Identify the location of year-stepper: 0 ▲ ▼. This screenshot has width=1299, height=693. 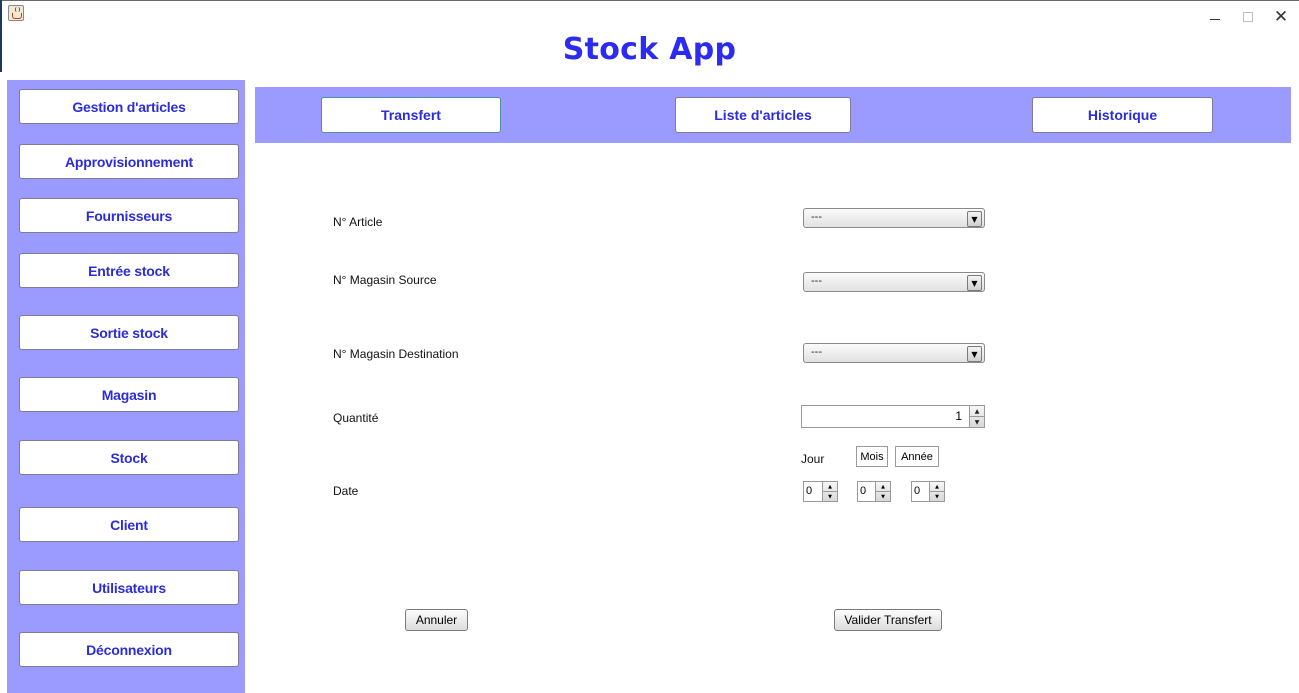
(928, 491).